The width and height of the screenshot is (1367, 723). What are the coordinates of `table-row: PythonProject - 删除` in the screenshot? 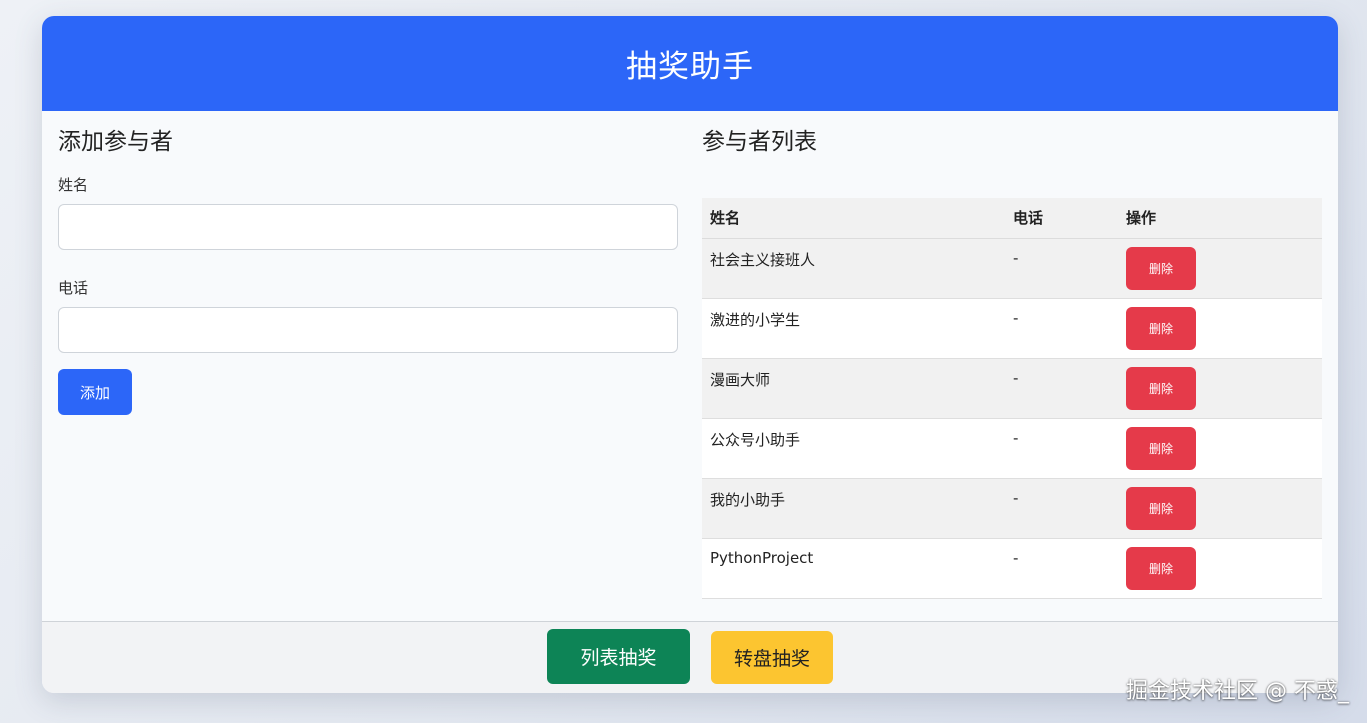 It's located at (1012, 568).